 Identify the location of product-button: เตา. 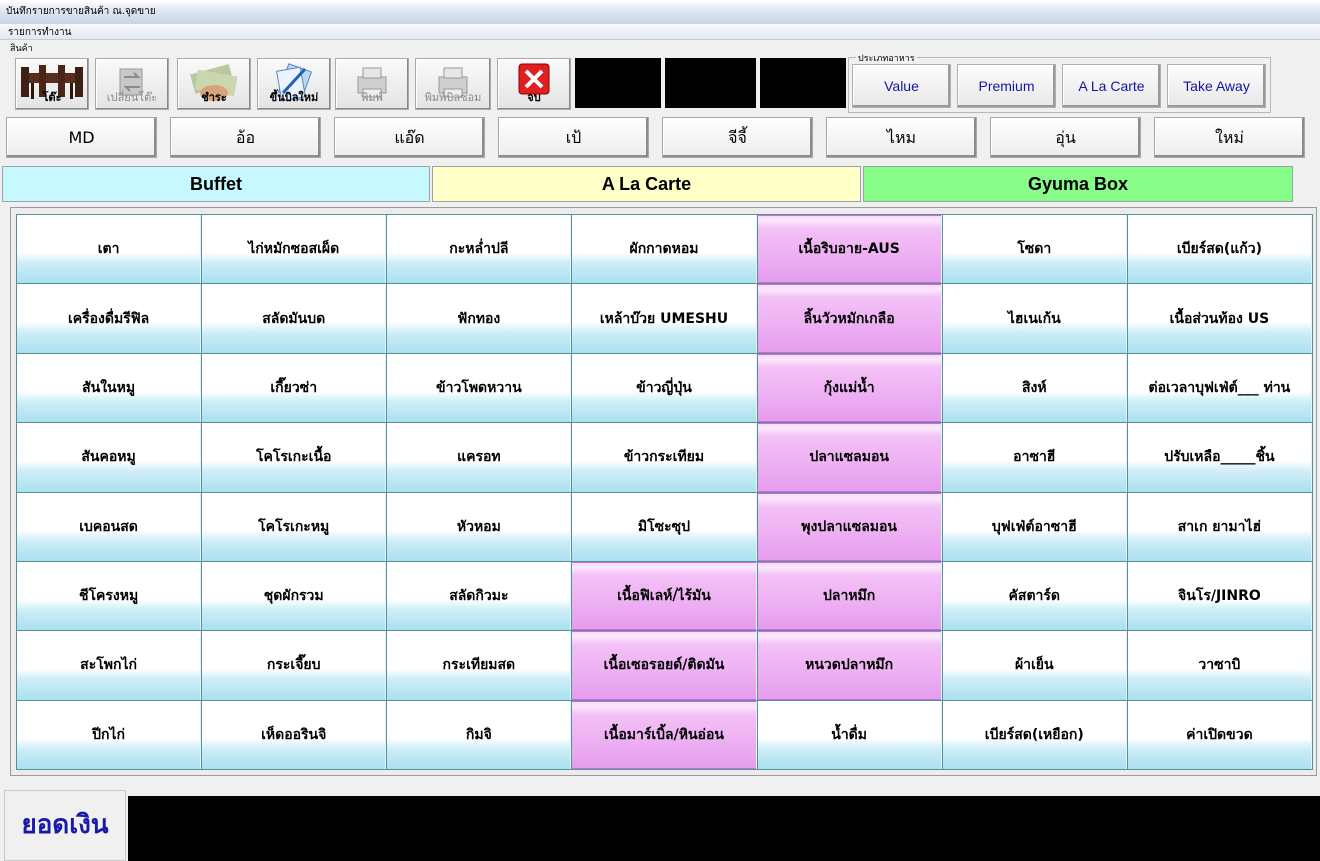
(109, 249).